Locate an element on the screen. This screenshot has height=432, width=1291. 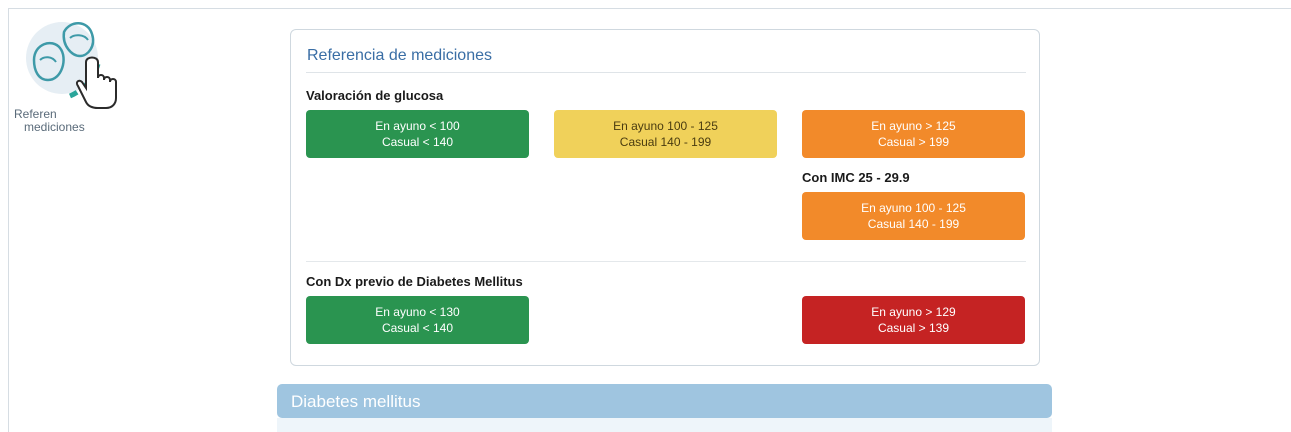
left-border is located at coordinates (8, 220).